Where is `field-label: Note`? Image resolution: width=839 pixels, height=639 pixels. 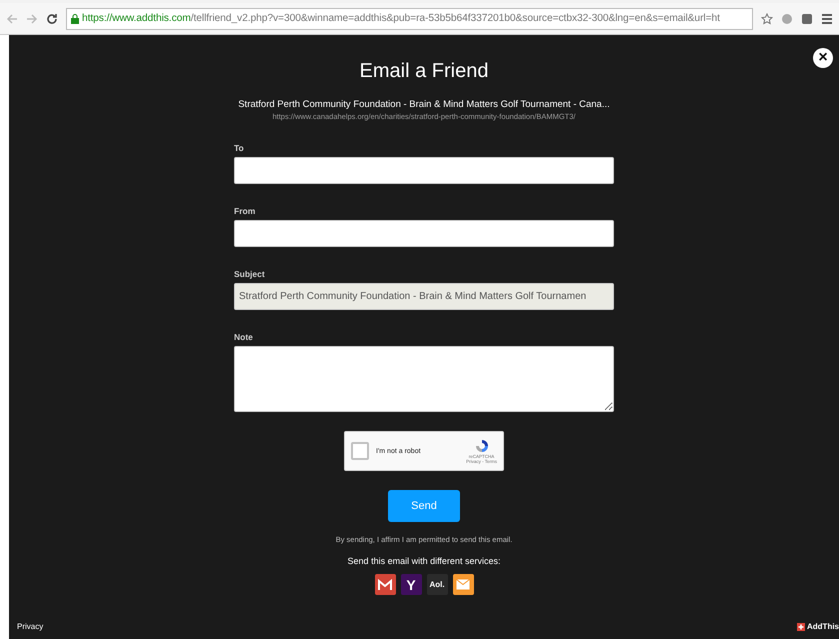
field-label: Note is located at coordinates (244, 337).